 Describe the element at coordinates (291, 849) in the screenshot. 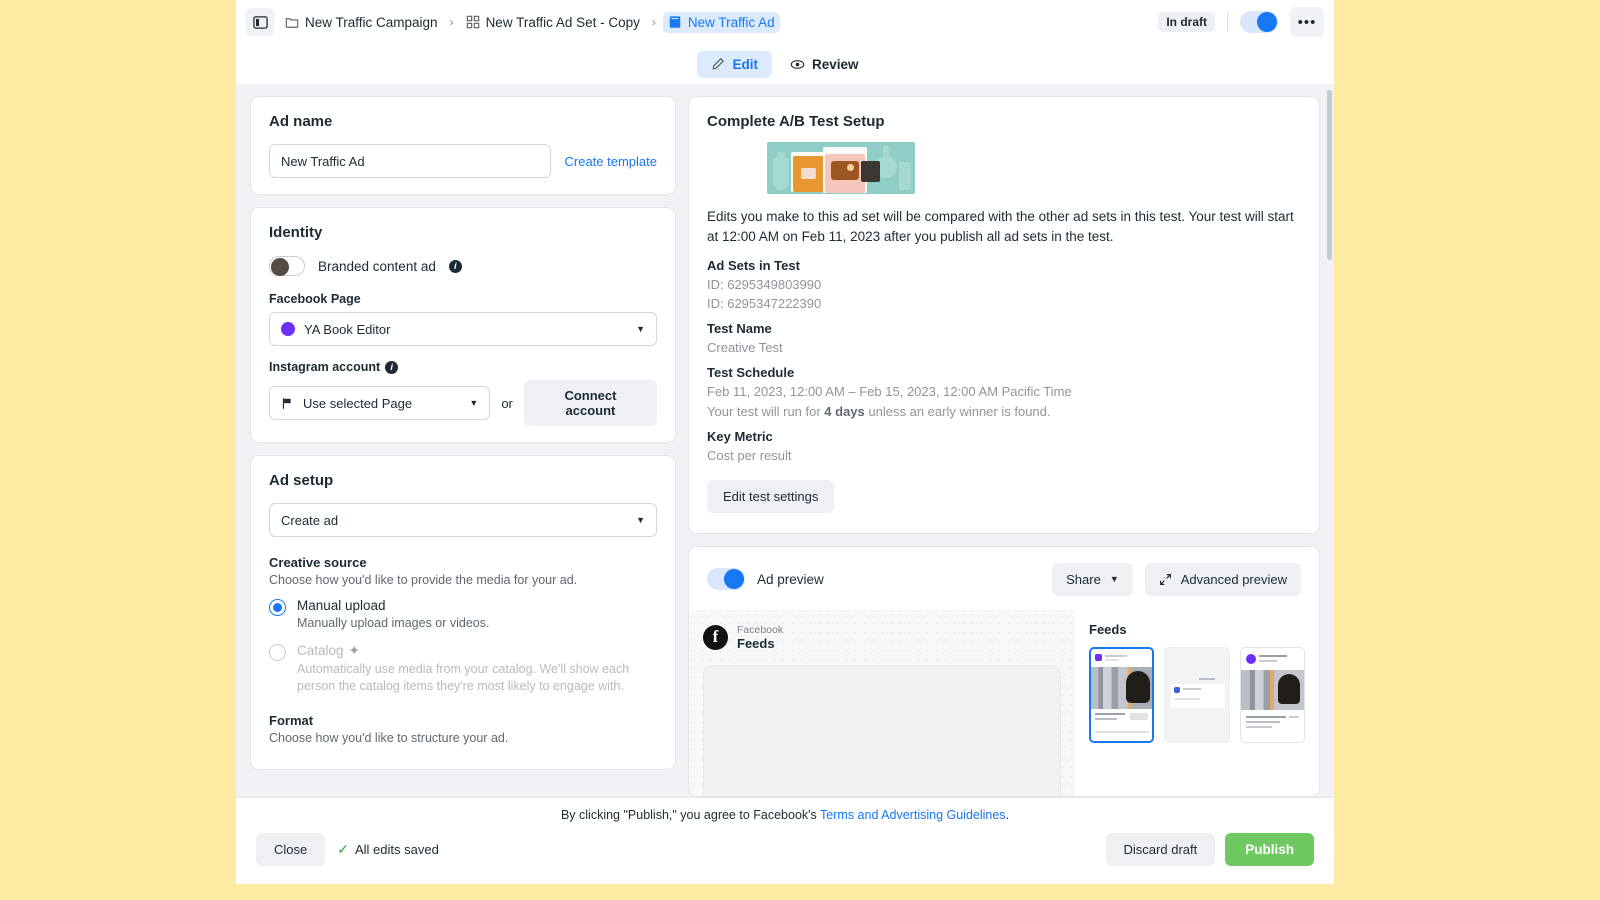

I see `close-button: Close` at that location.